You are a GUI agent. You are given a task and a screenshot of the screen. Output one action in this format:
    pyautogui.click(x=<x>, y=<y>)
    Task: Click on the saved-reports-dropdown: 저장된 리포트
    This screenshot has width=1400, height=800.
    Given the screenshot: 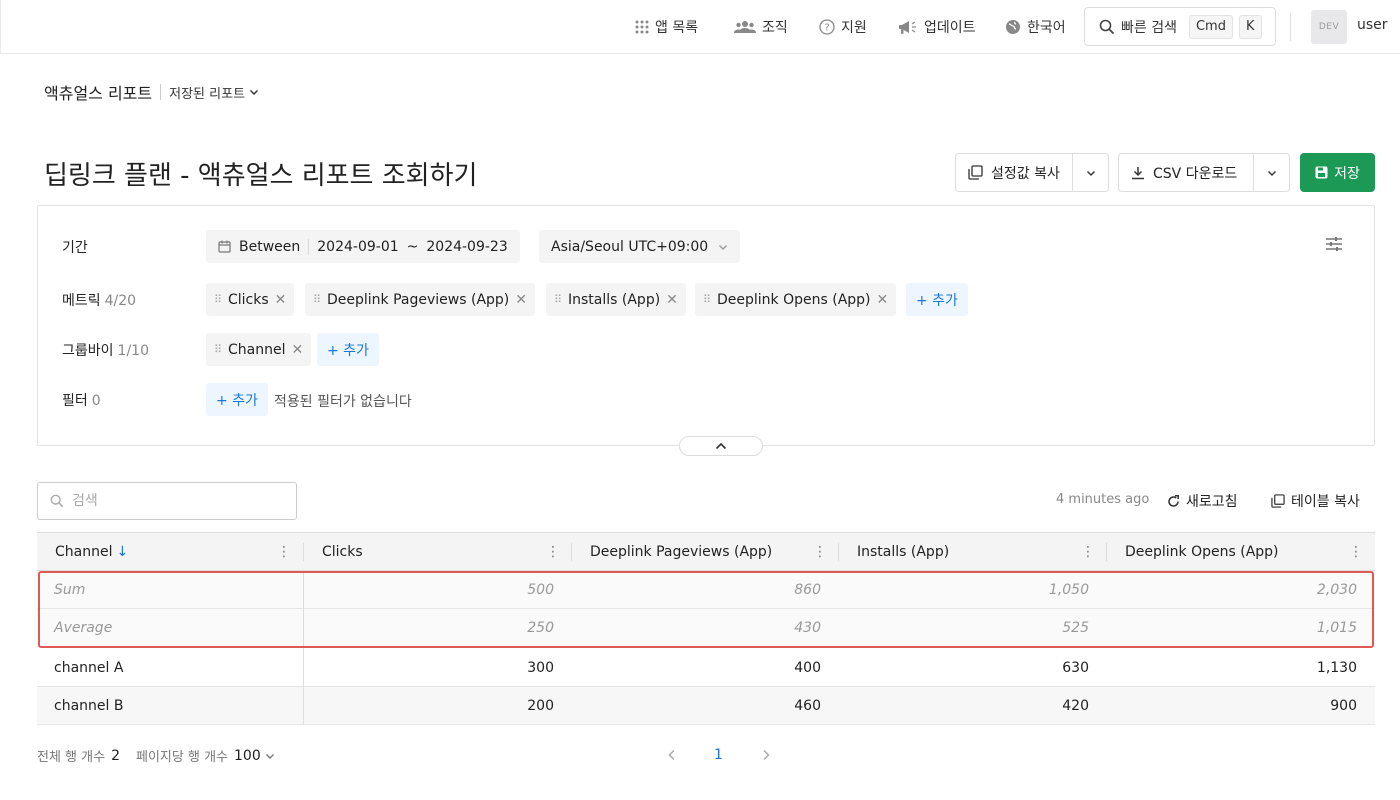 What is the action you would take?
    pyautogui.click(x=214, y=92)
    